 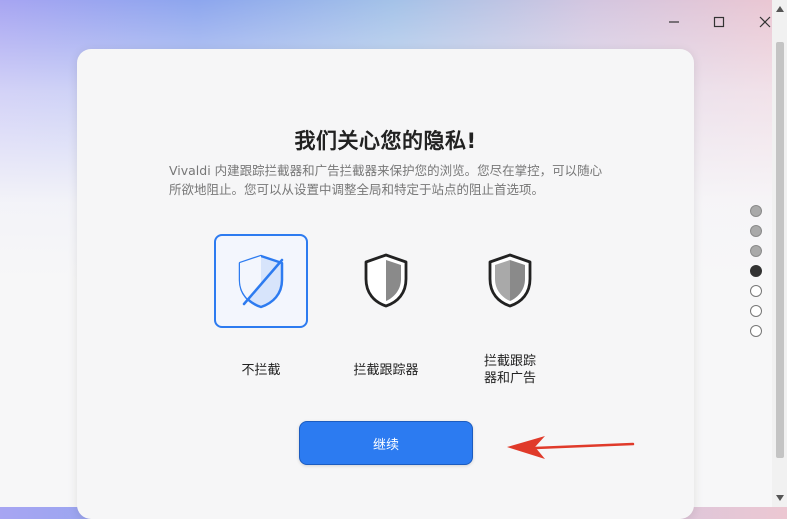 What do you see at coordinates (674, 22) in the screenshot?
I see `minimize-icon` at bounding box center [674, 22].